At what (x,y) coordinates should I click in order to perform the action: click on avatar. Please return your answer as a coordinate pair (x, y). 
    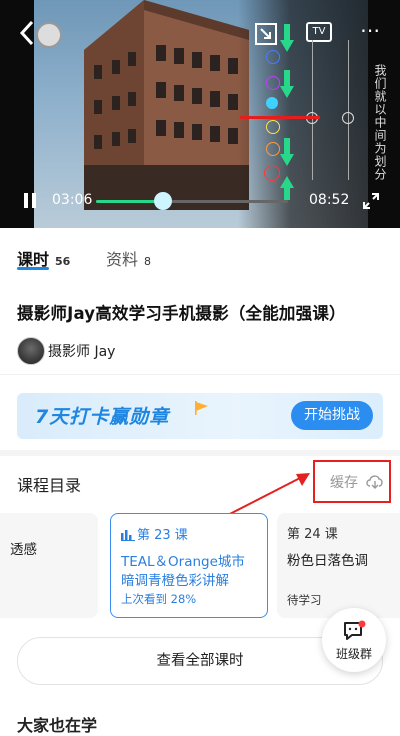
    Looking at the image, I should click on (31, 351).